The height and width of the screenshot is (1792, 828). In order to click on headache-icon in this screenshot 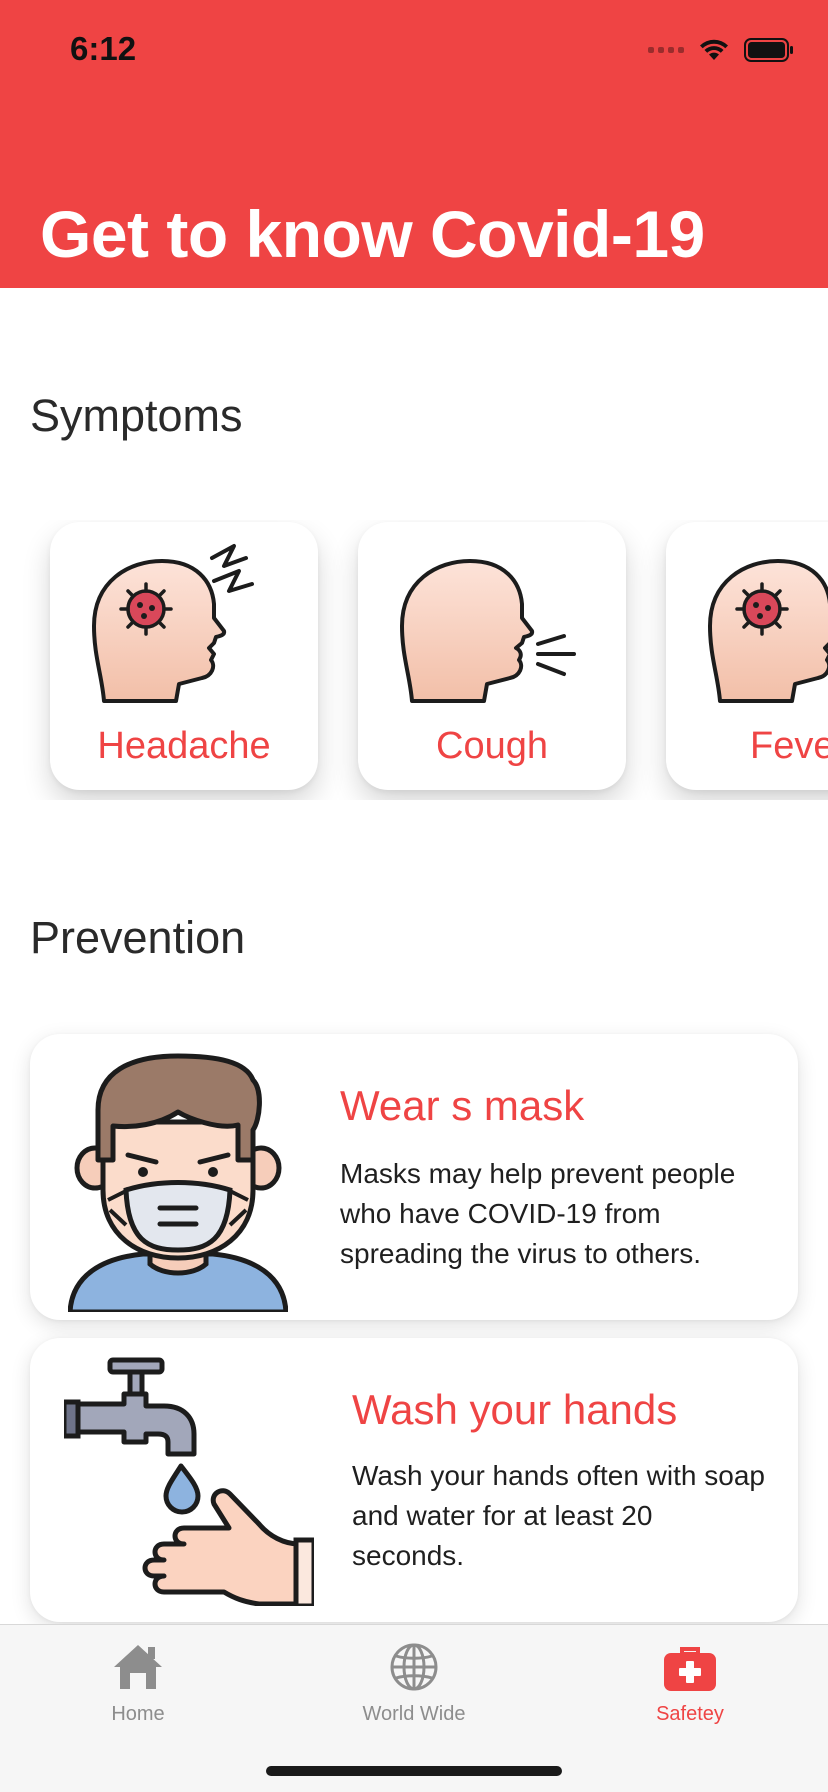, I will do `click(173, 623)`.